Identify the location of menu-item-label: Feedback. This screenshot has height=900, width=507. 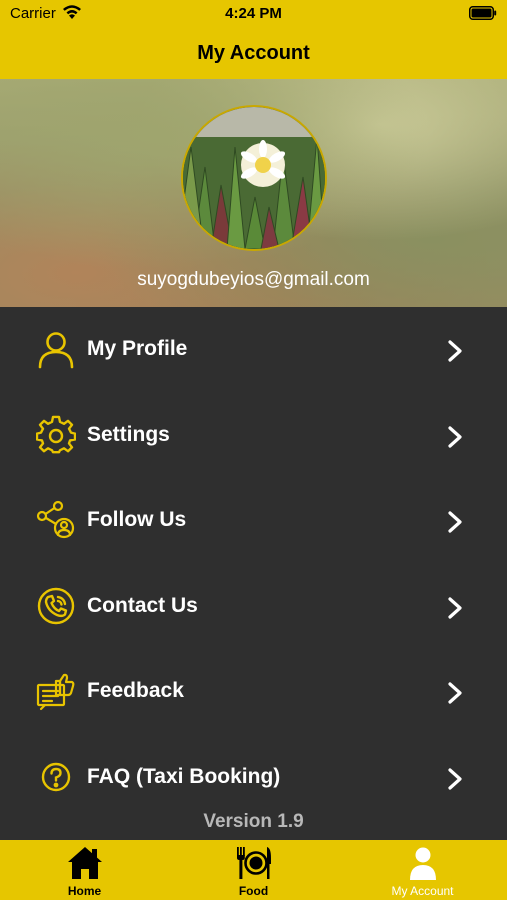
(135, 690).